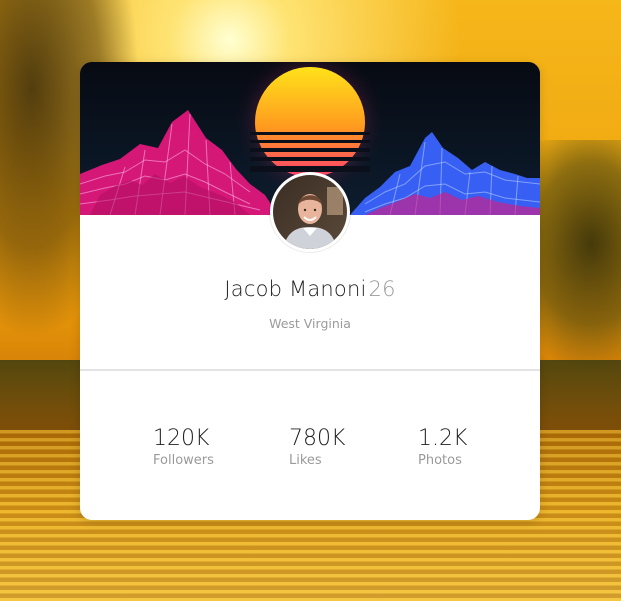  I want to click on stat-label: Likes, so click(305, 460).